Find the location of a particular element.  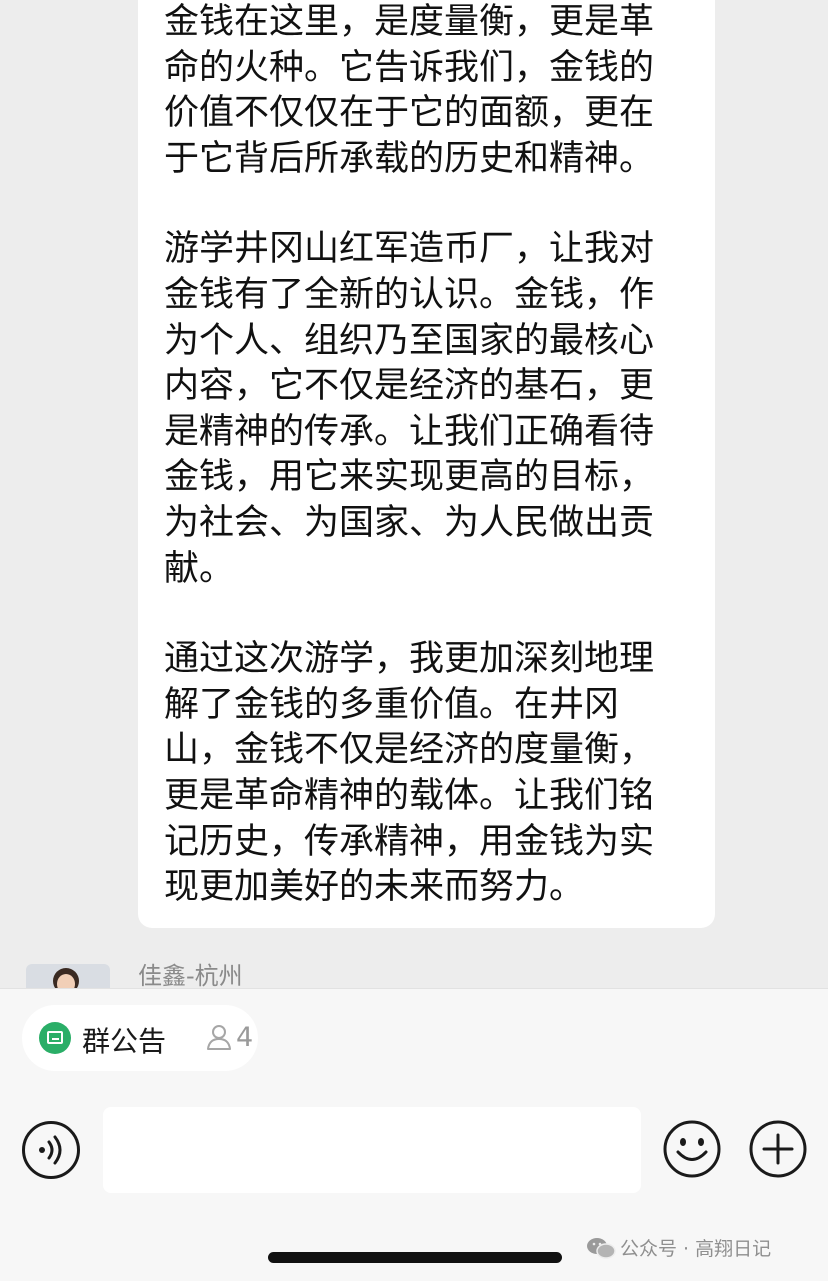

voice-icon is located at coordinates (50, 1150).